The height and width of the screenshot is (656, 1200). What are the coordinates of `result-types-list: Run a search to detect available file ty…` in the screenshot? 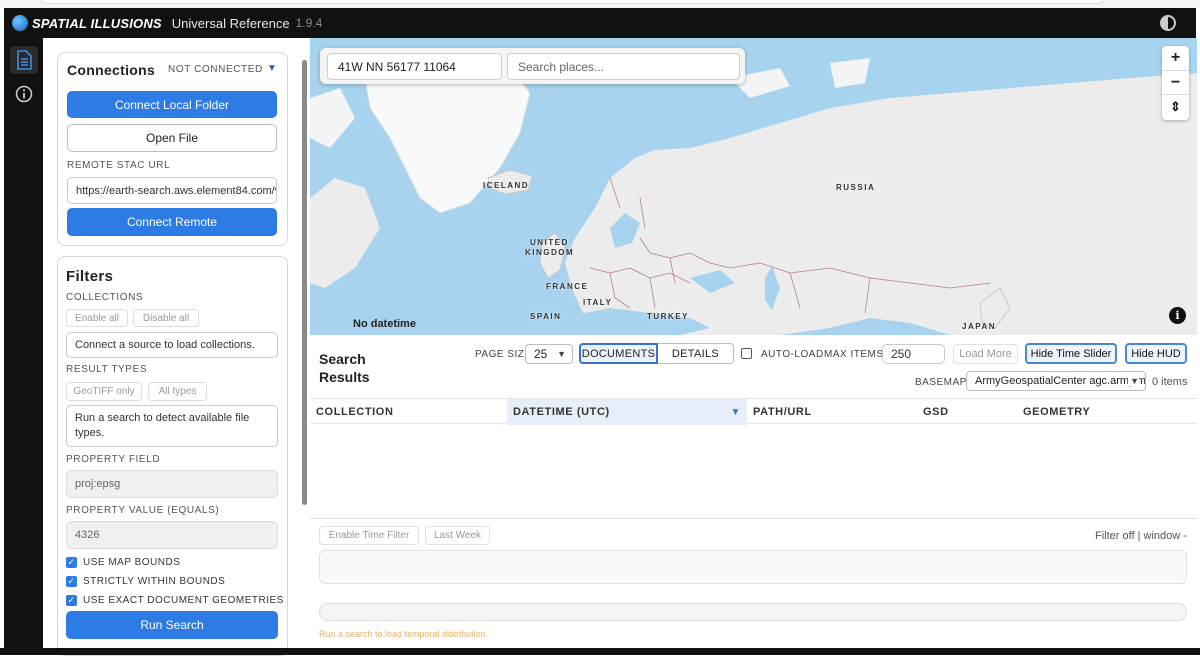 It's located at (172, 426).